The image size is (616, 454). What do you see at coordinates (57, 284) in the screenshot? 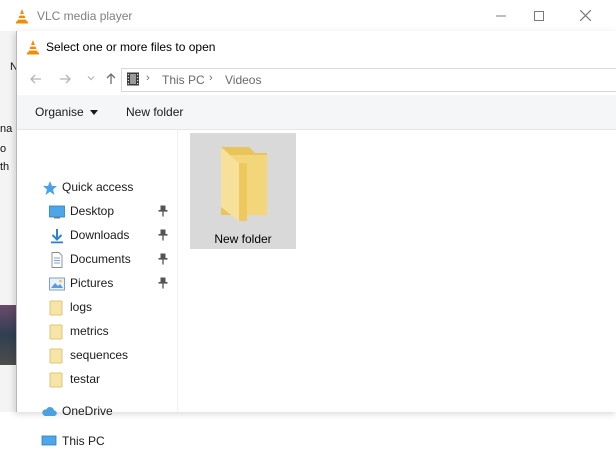
I see `picture-icon` at bounding box center [57, 284].